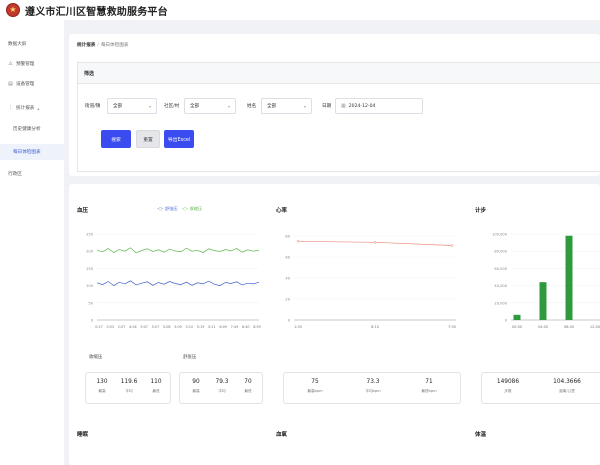  What do you see at coordinates (248, 382) in the screenshot?
I see `stat-value: 70` at bounding box center [248, 382].